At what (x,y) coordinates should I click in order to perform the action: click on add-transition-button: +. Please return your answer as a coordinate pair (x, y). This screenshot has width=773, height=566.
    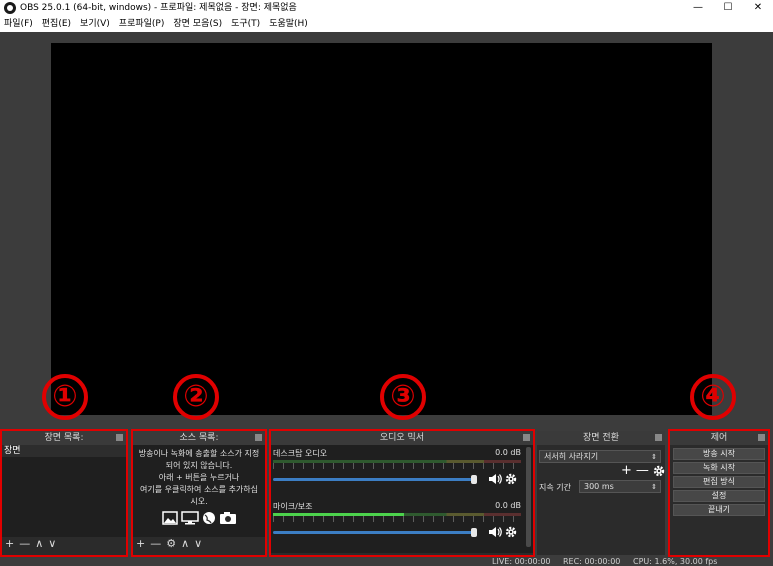
    Looking at the image, I should click on (626, 471).